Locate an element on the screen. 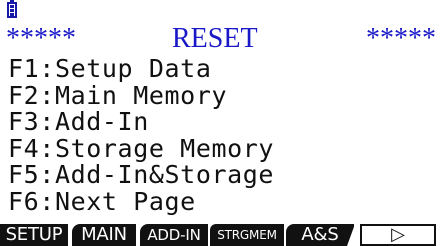 This screenshot has height=246, width=441. f3-add-in-key: ADD-IN is located at coordinates (174, 235).